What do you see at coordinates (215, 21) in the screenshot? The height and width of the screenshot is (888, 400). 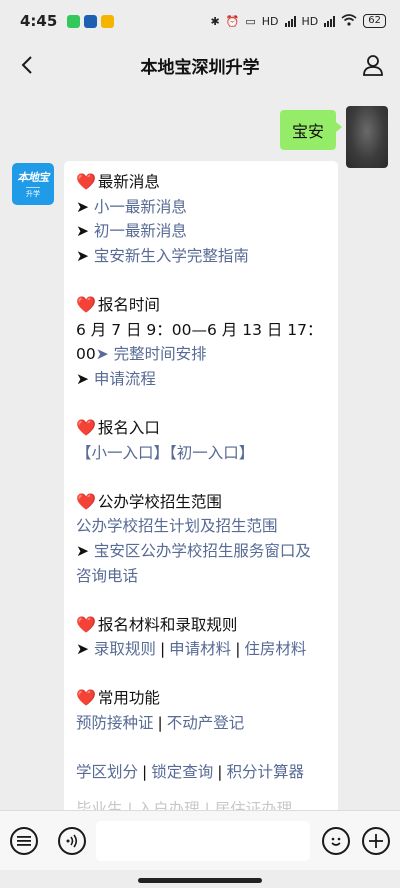 I see `bluetooth-icon: ✱` at bounding box center [215, 21].